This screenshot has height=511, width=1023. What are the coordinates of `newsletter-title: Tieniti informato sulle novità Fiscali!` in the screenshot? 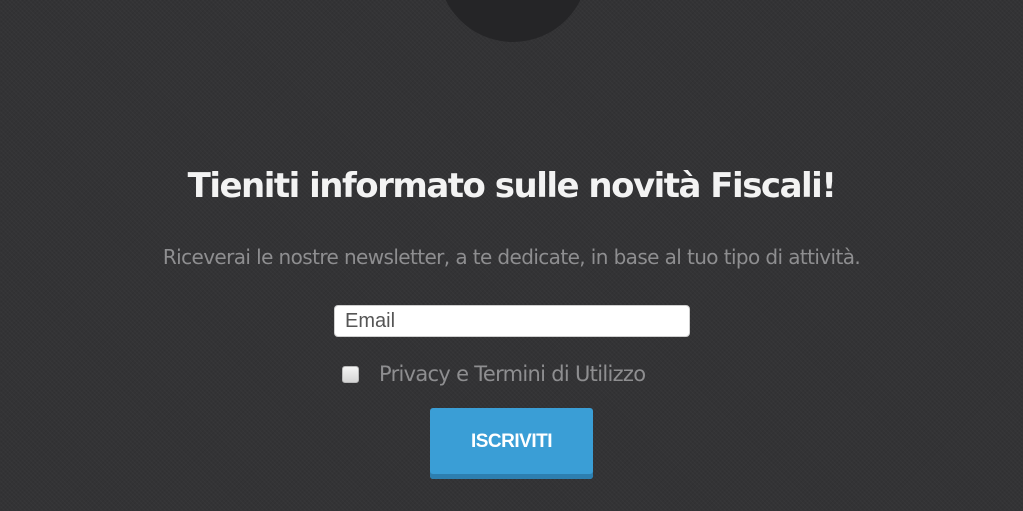 It's located at (512, 186).